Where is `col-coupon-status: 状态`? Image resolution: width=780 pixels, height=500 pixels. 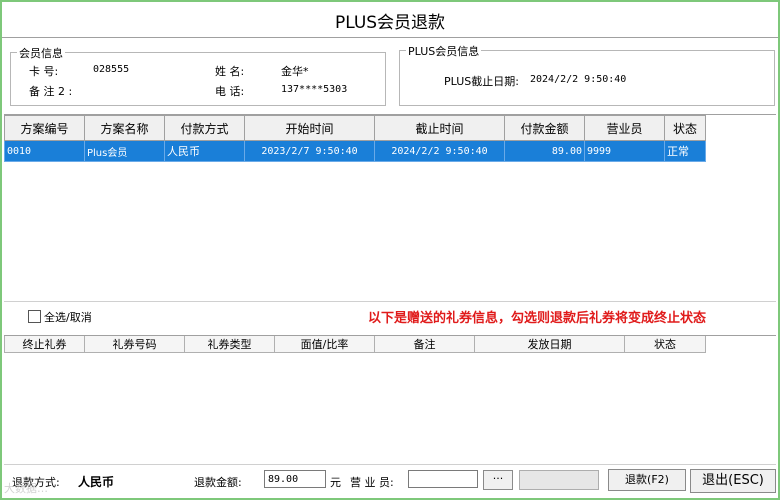
col-coupon-status: 状态 is located at coordinates (665, 344).